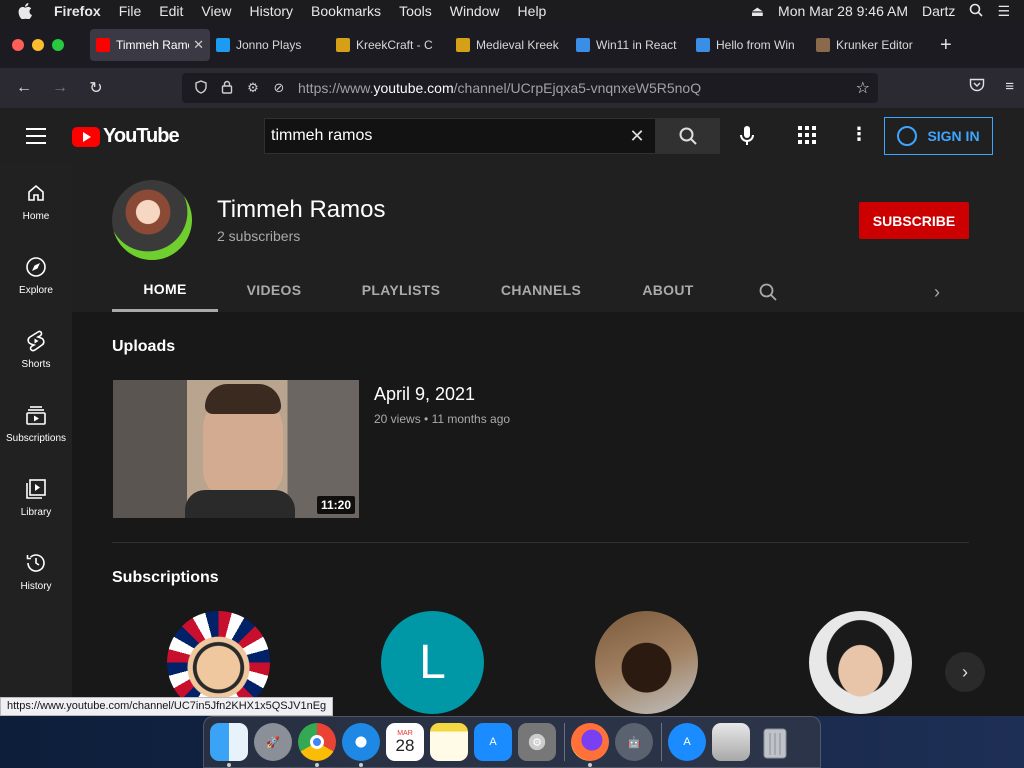 This screenshot has height=768, width=1024. What do you see at coordinates (36, 571) in the screenshot?
I see `sidebar-item-history: History` at bounding box center [36, 571].